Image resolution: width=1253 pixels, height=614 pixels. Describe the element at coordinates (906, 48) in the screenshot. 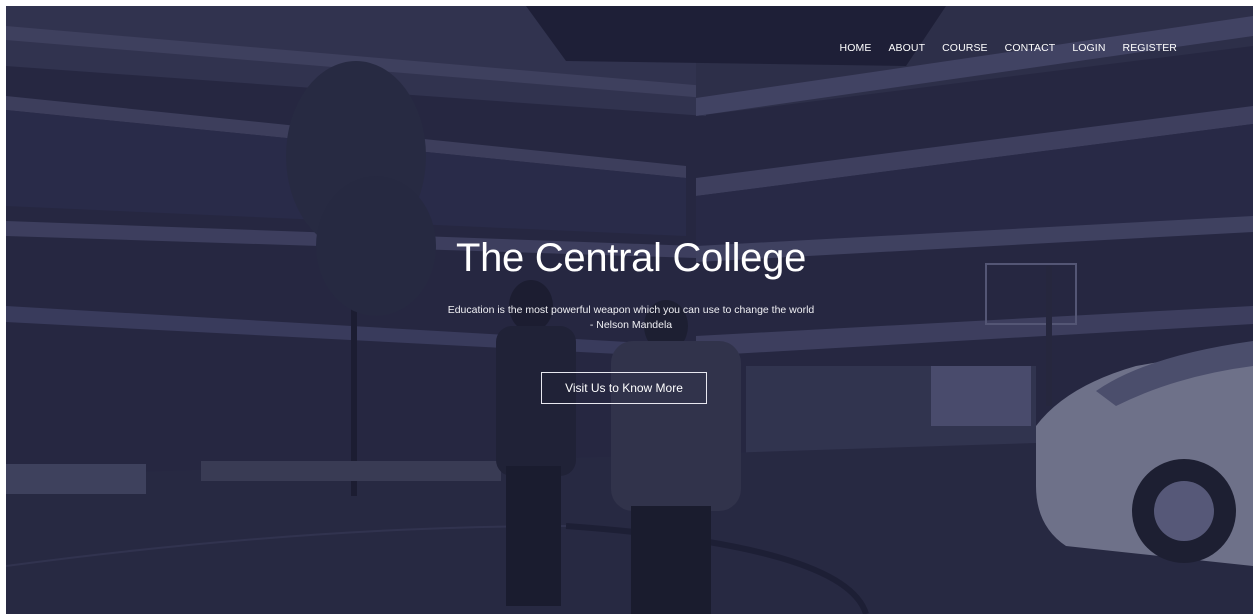

I see `nav-about: ABOUT` at that location.